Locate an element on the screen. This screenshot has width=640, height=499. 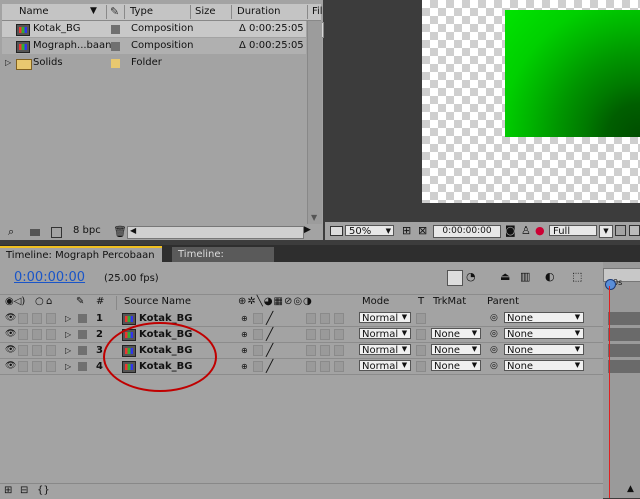
switches-icons: ⊕✲╲◕▦⊘◎◑ is located at coordinates (275, 301).